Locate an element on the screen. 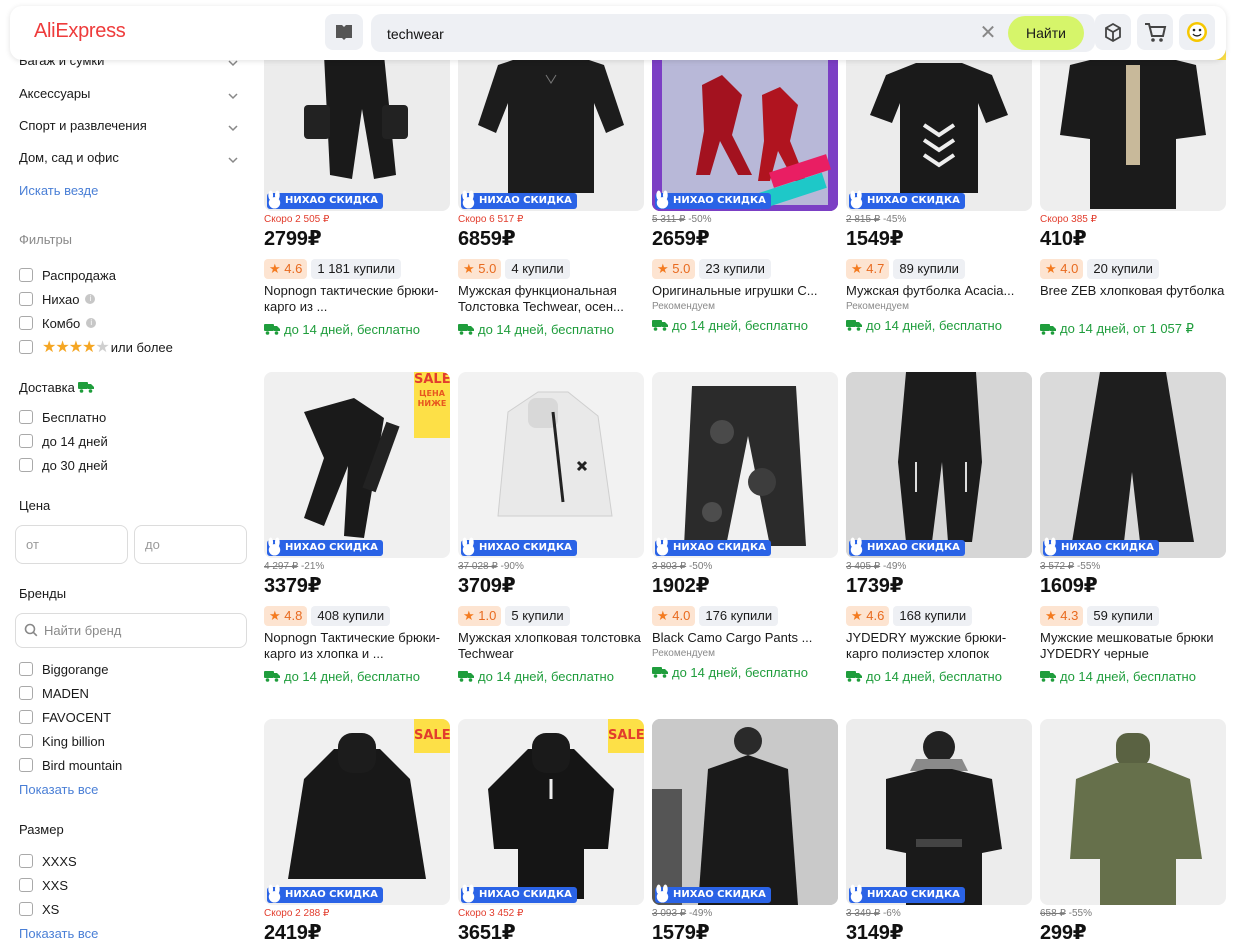  orders-box-icon is located at coordinates (1113, 32).